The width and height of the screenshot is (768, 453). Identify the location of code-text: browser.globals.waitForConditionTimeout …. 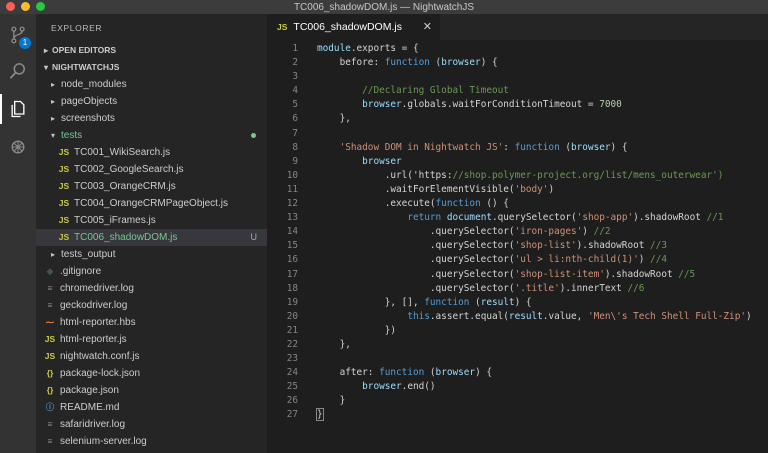
(492, 105).